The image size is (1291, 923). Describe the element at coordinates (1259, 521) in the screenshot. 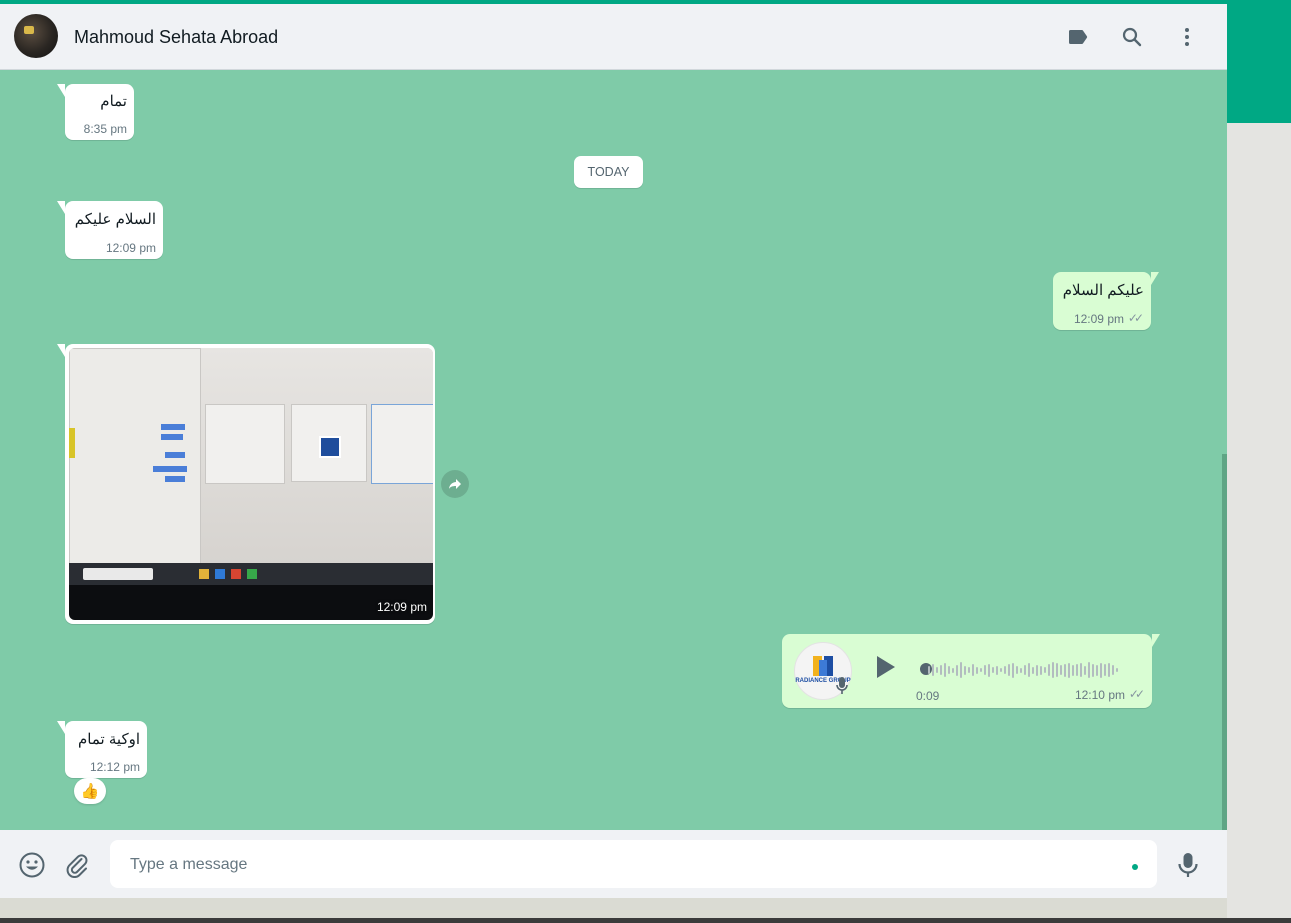

I see `app-background` at that location.